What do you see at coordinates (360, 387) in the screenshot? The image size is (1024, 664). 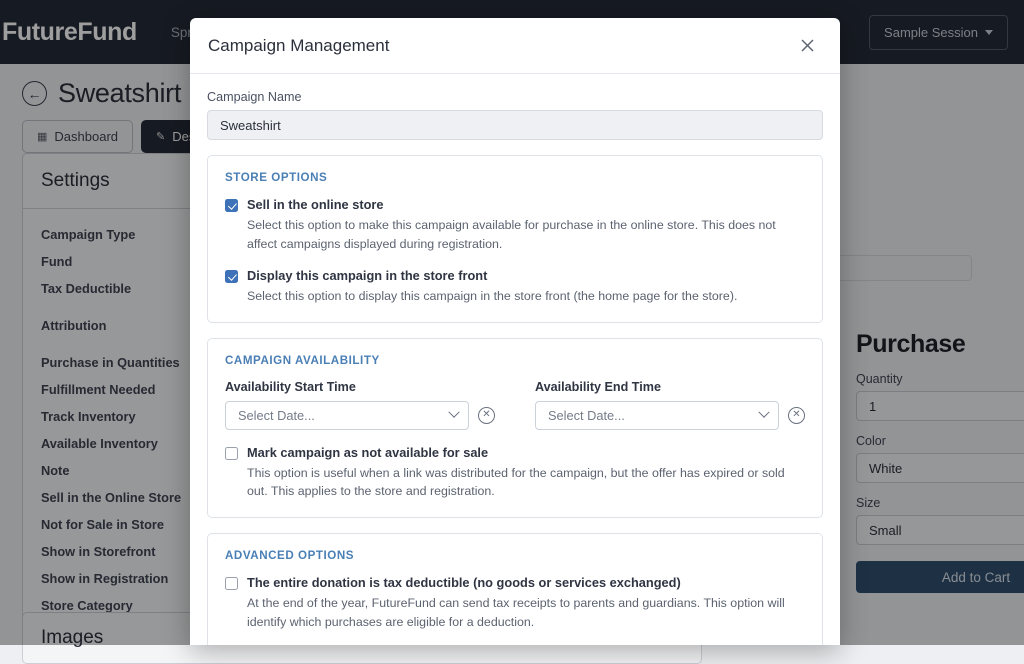 I see `availability-start-label: Availability Start Time` at bounding box center [360, 387].